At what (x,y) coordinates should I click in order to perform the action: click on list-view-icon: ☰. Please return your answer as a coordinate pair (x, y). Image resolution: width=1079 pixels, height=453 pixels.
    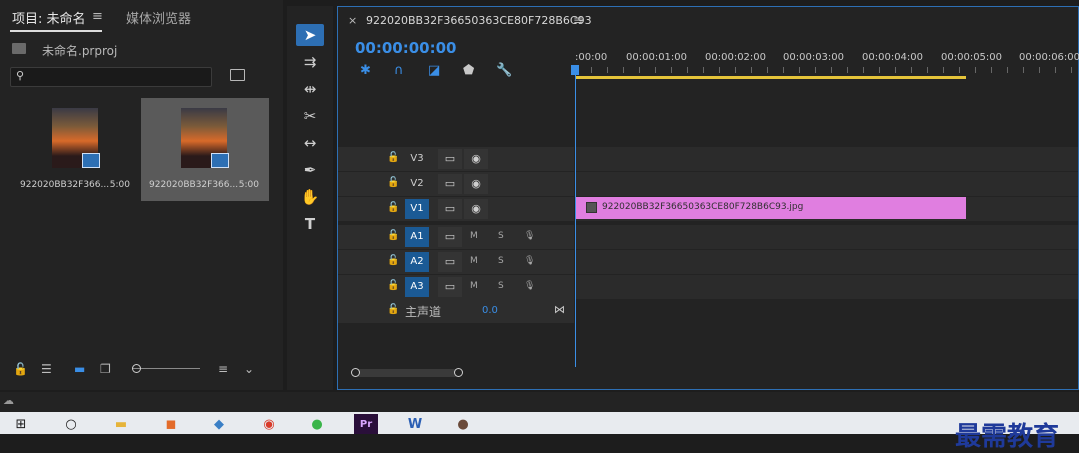
    Looking at the image, I should click on (46, 369).